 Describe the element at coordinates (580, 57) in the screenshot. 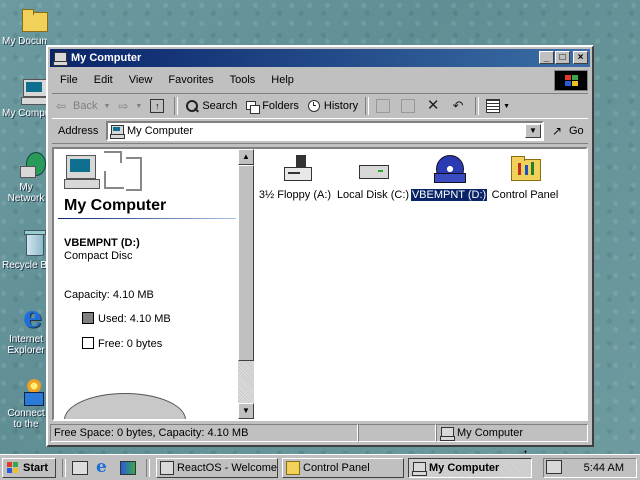

I see `close-button: ×` at that location.